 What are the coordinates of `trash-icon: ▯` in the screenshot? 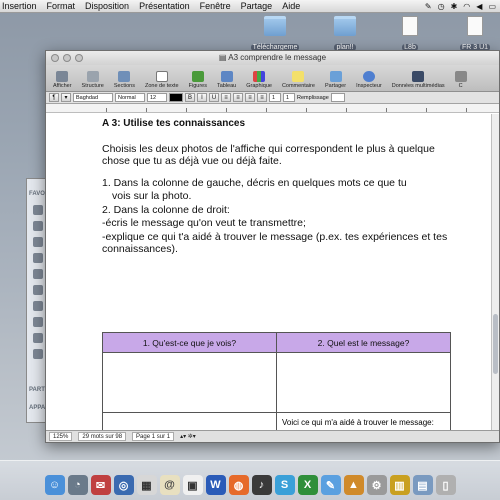 It's located at (445, 485).